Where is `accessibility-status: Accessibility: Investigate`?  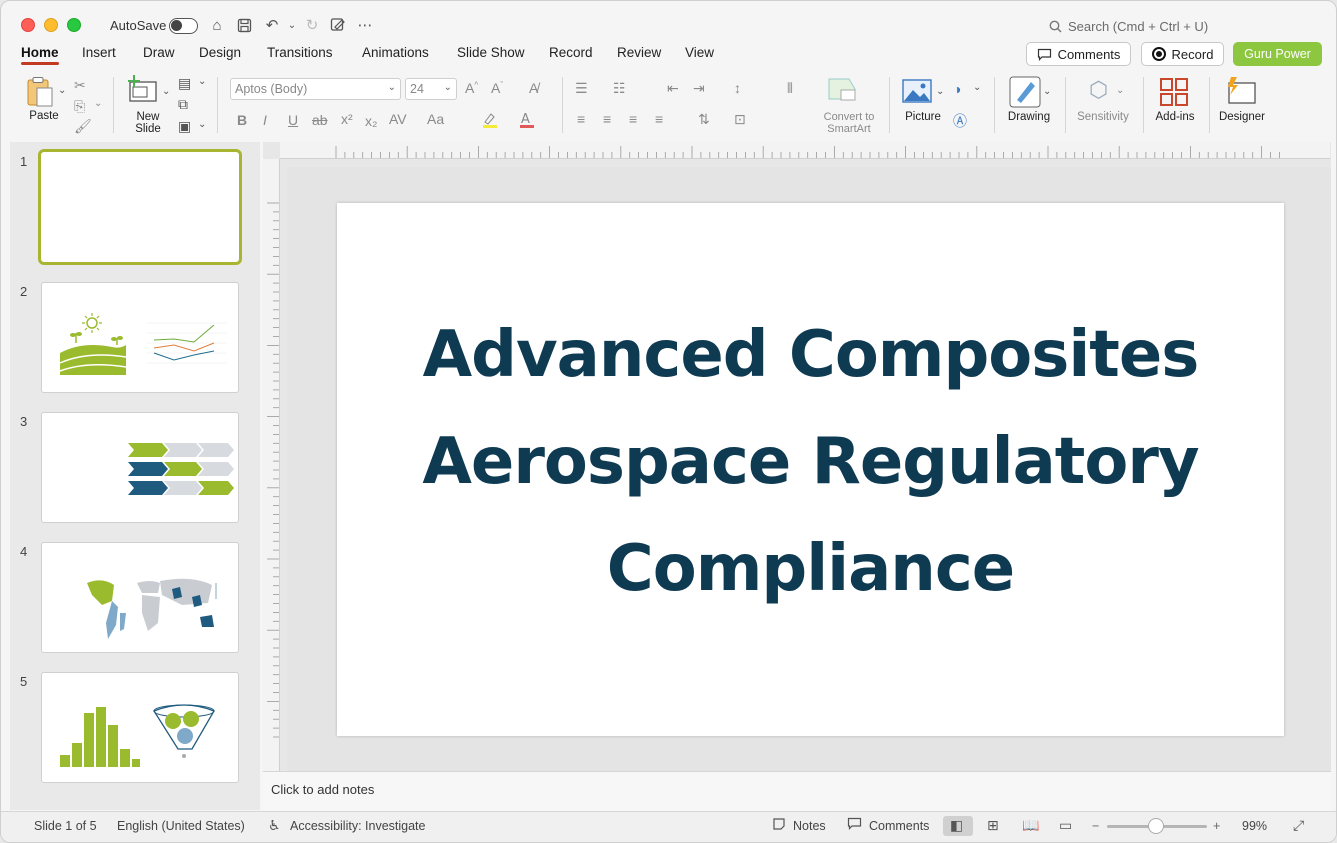
accessibility-status: Accessibility: Investigate is located at coordinates (357, 826).